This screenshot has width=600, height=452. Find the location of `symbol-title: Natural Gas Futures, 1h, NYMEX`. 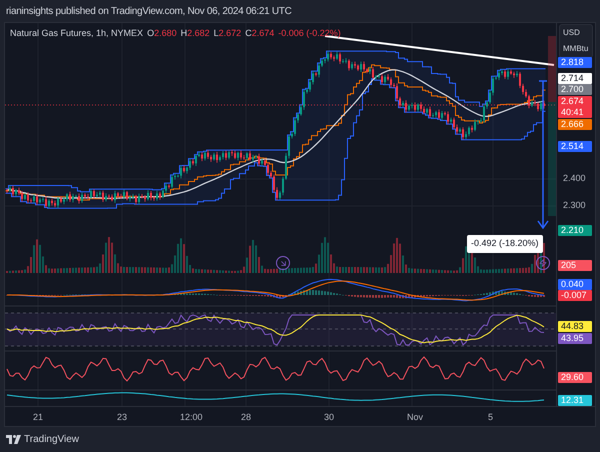

symbol-title: Natural Gas Futures, 1h, NYMEX is located at coordinates (77, 33).